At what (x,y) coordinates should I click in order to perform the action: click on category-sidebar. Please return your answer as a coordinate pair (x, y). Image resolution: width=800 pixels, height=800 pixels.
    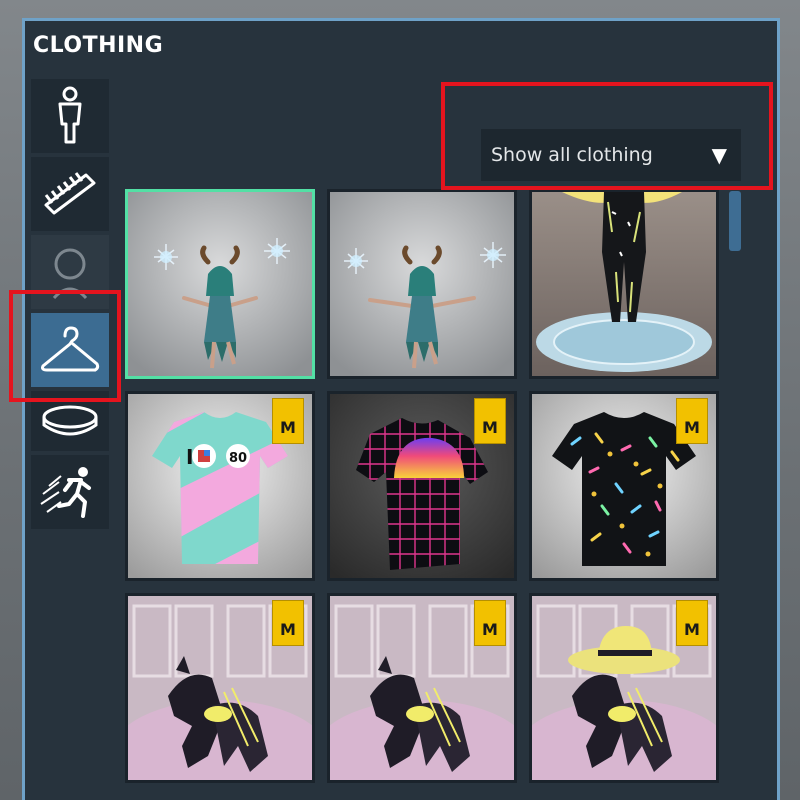
    Looking at the image, I should click on (70, 306).